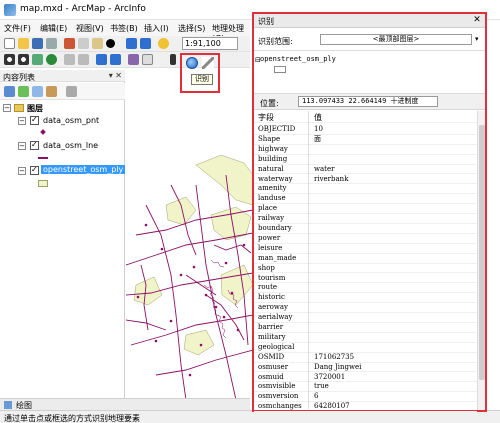  I want to click on close-icon: ✕, so click(477, 20).